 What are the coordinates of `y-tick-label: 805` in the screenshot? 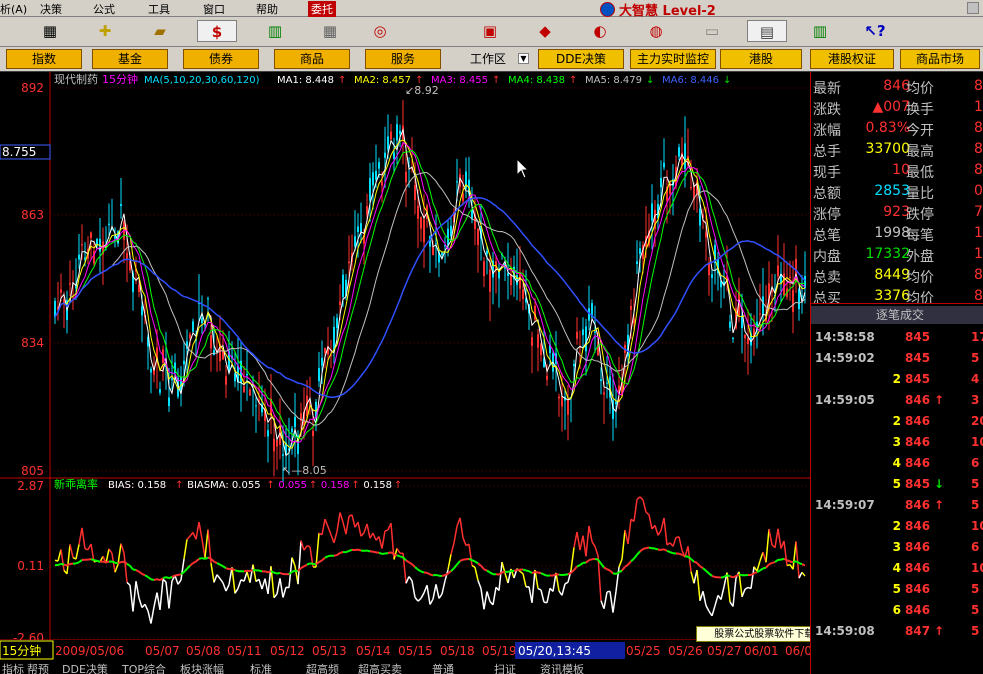 It's located at (32, 471).